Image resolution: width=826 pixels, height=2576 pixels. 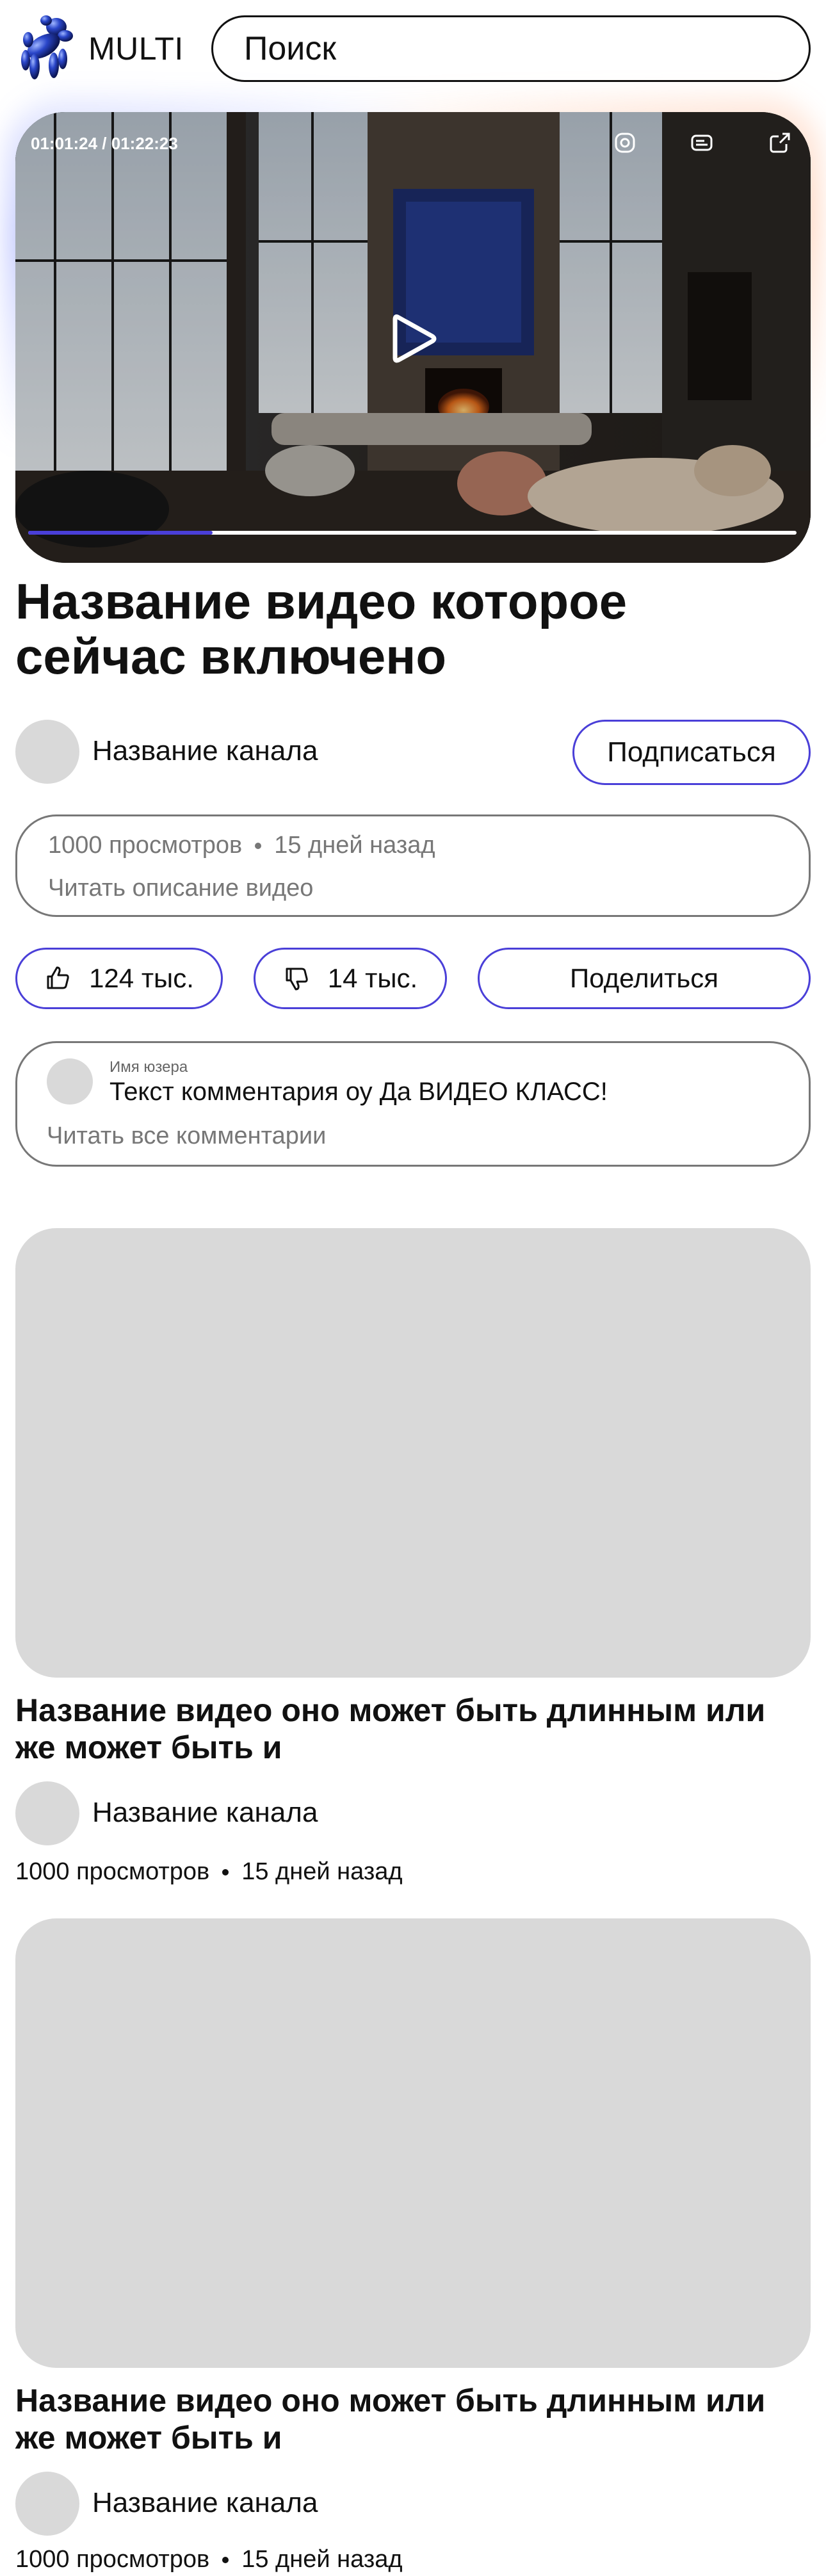 I want to click on video-meta: 1000 просмотров 15 дней назад, so click(x=429, y=845).